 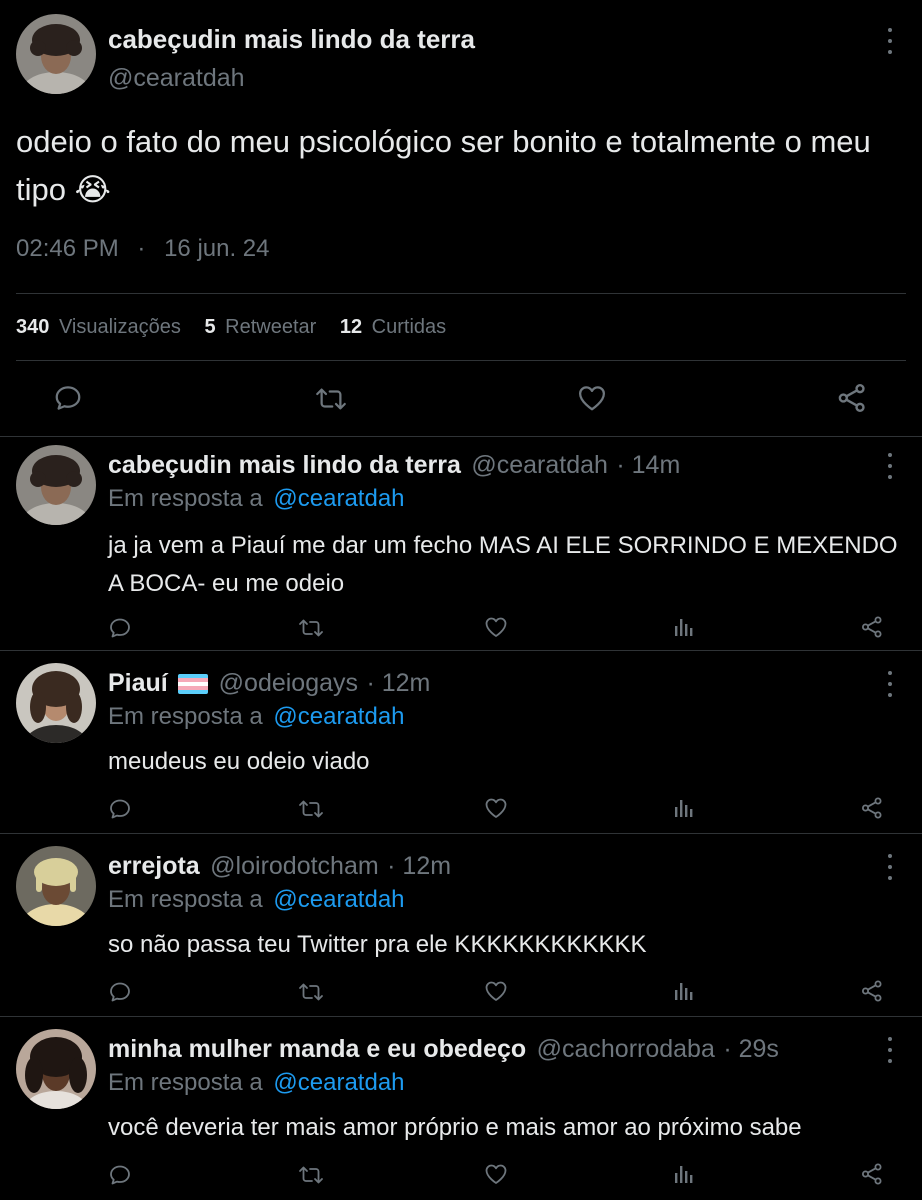 What do you see at coordinates (626, 1049) in the screenshot?
I see `reply-author-handle: @cachorrodaba` at bounding box center [626, 1049].